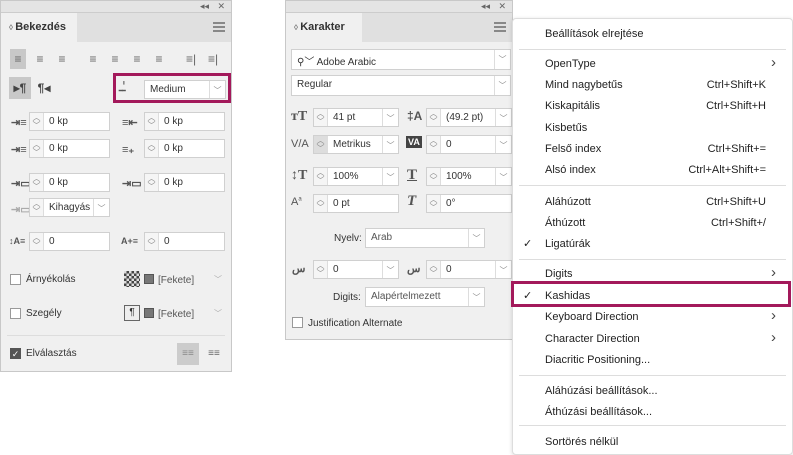 The width and height of the screenshot is (793, 455). I want to click on leading-field: ︿ ﹀ (49.2 pt) ﹀, so click(469, 117).